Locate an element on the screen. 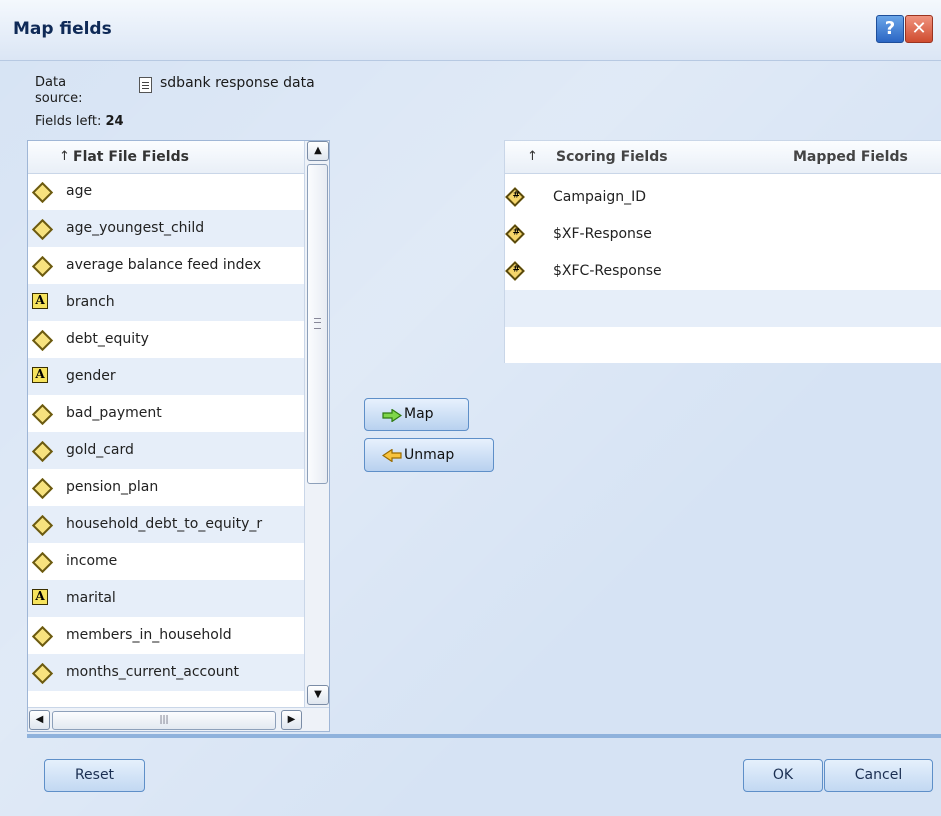 The image size is (941, 816). list-item: household_debt_to_equity_r is located at coordinates (166, 524).